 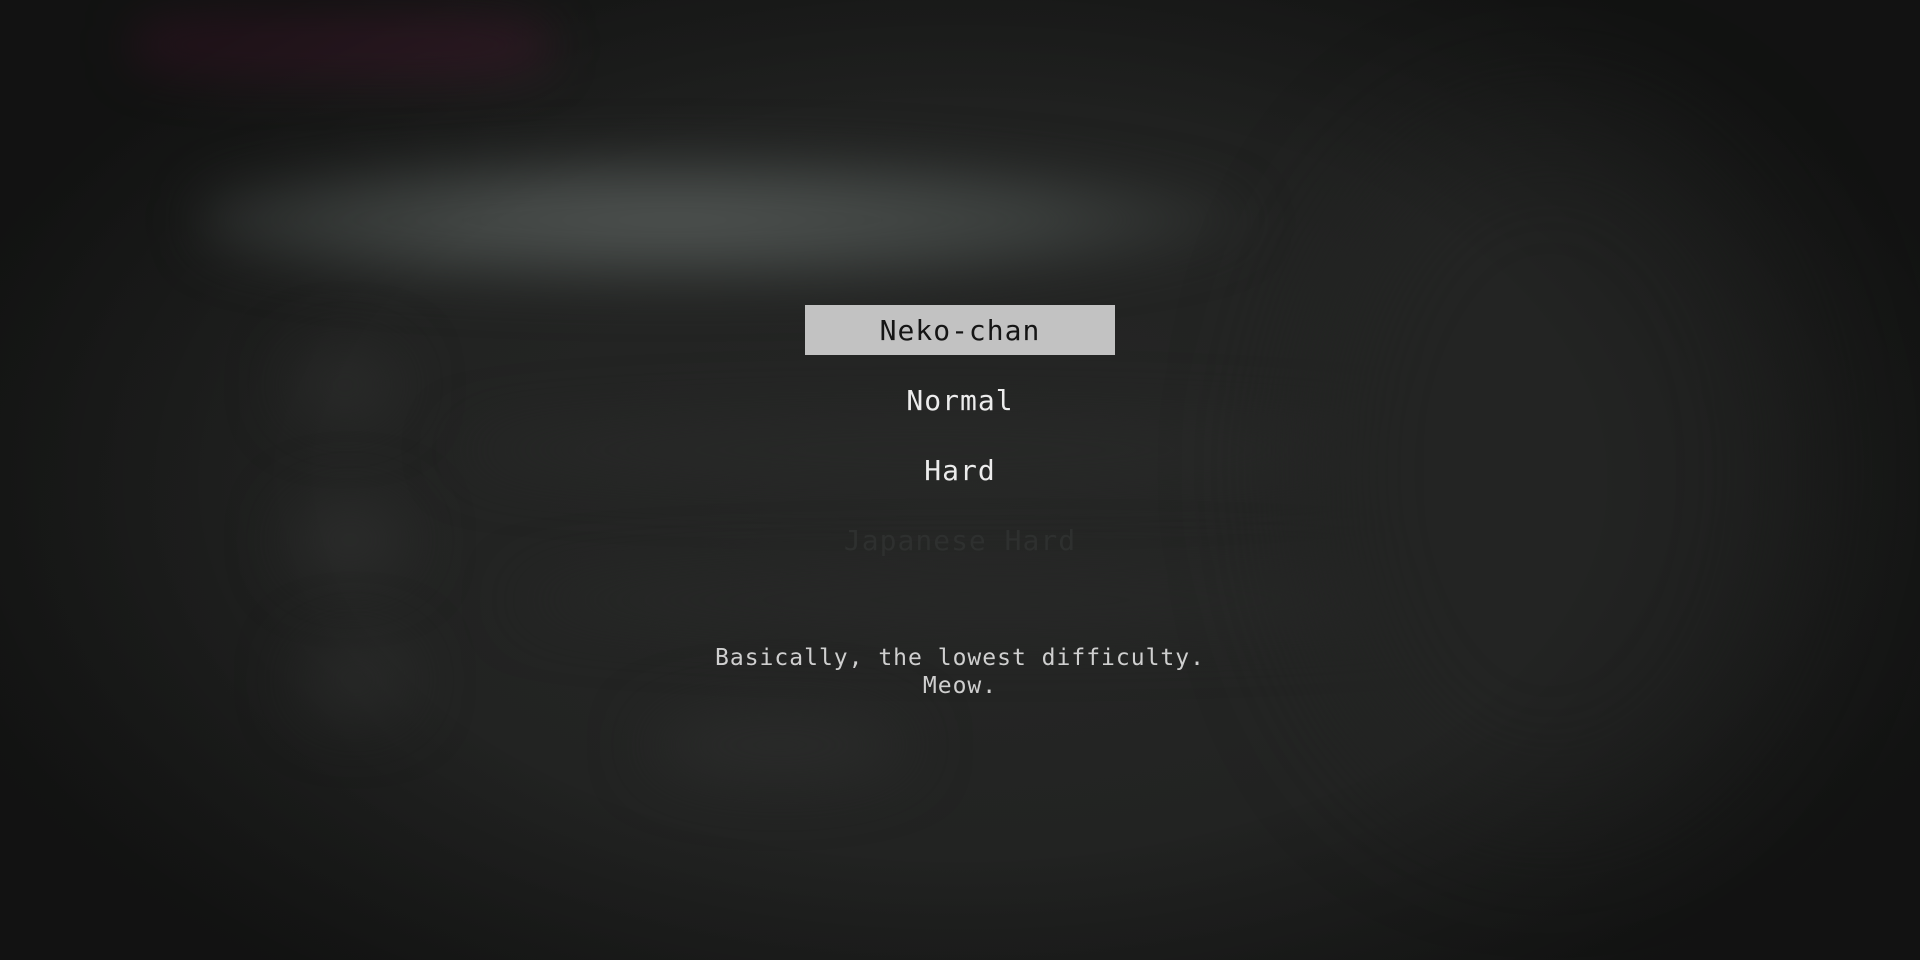 I want to click on difficulty-option-neko-chan: Neko-chan, so click(x=960, y=330).